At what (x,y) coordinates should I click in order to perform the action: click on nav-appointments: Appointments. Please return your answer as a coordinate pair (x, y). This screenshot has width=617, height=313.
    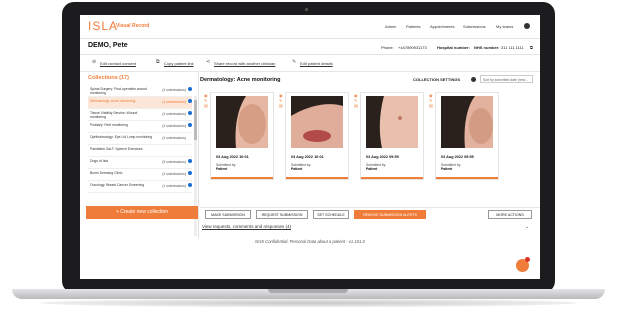
    Looking at the image, I should click on (442, 26).